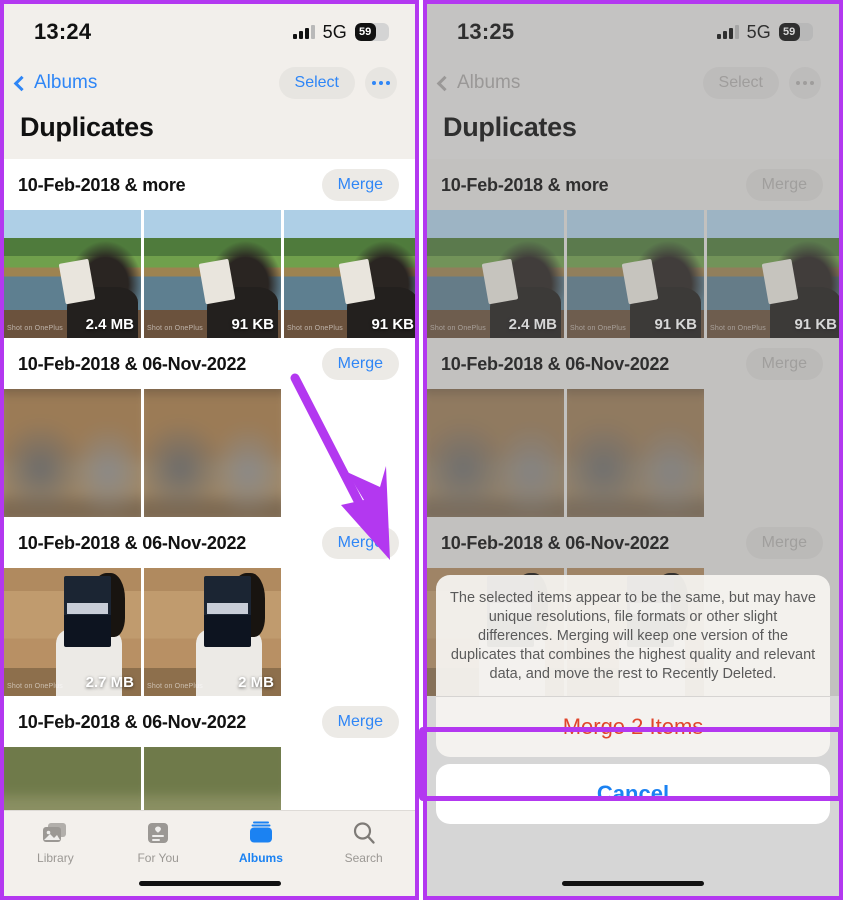 Image resolution: width=843 pixels, height=900 pixels. Describe the element at coordinates (260, 858) in the screenshot. I see `tab-label: Albums` at that location.